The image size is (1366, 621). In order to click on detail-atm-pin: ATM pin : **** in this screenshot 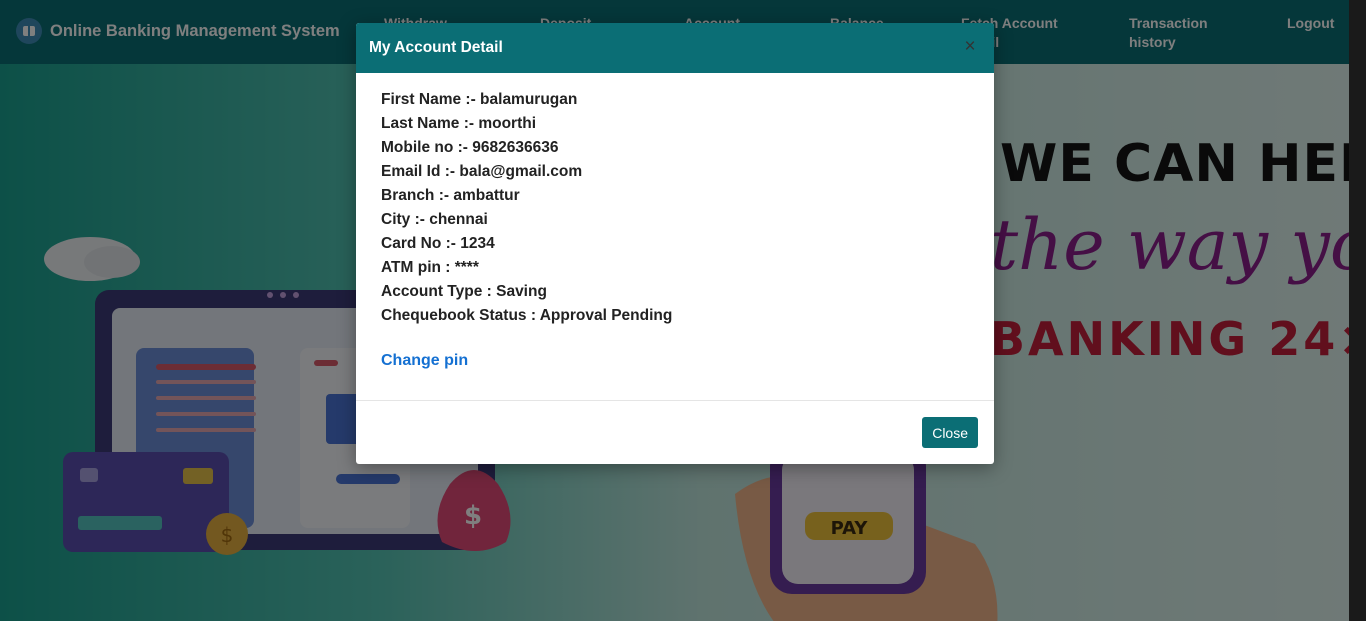, I will do `click(430, 267)`.